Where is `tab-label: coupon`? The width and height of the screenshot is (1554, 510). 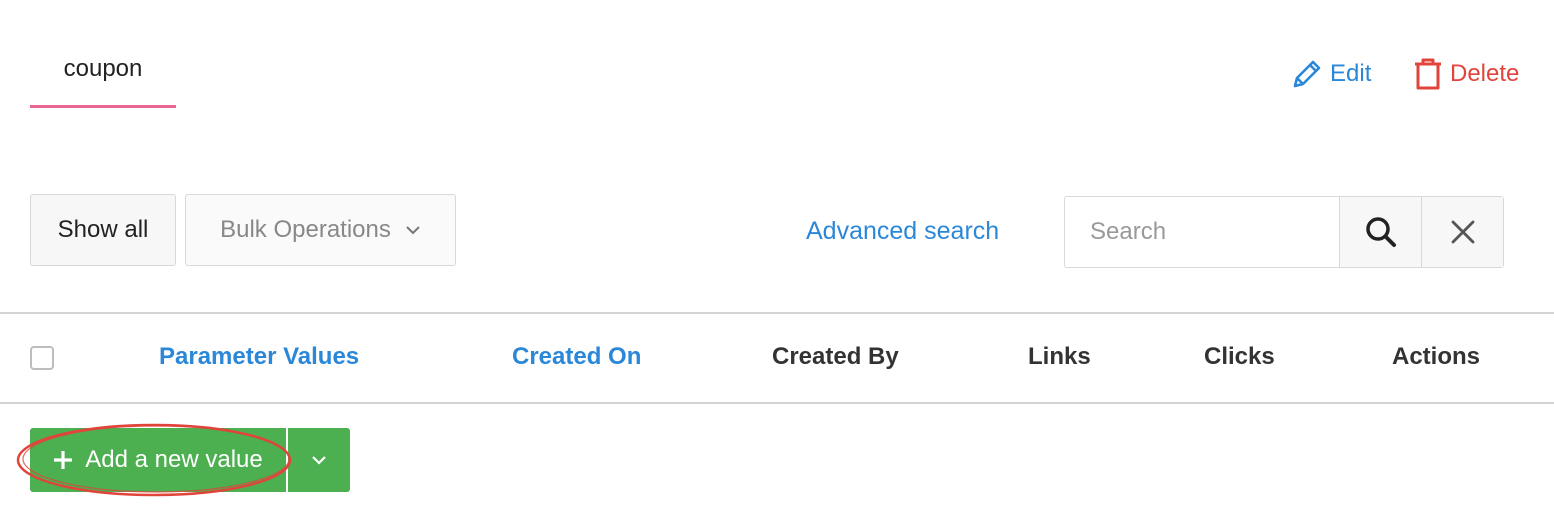
tab-label: coupon is located at coordinates (103, 68).